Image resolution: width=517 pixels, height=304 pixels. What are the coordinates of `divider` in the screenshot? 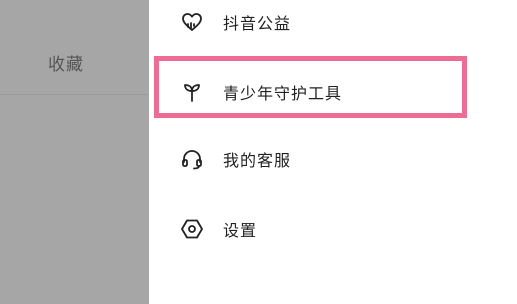 It's located at (74, 94).